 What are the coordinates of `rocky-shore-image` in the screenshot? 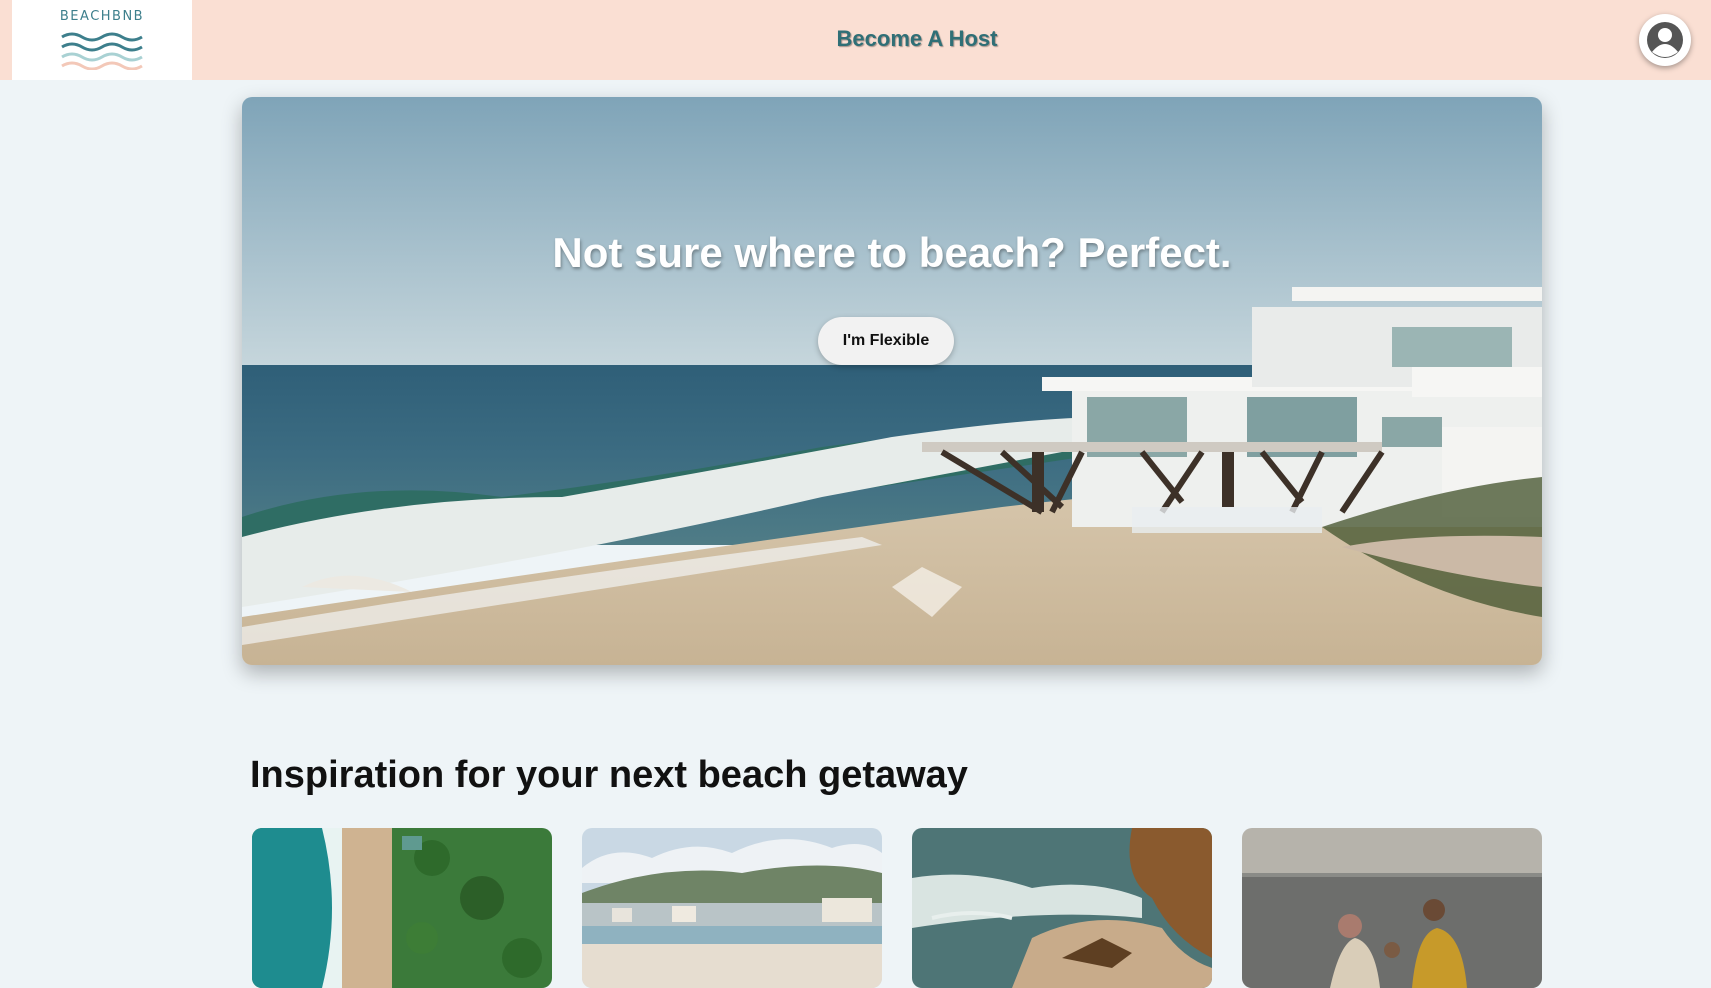 It's located at (1062, 908).